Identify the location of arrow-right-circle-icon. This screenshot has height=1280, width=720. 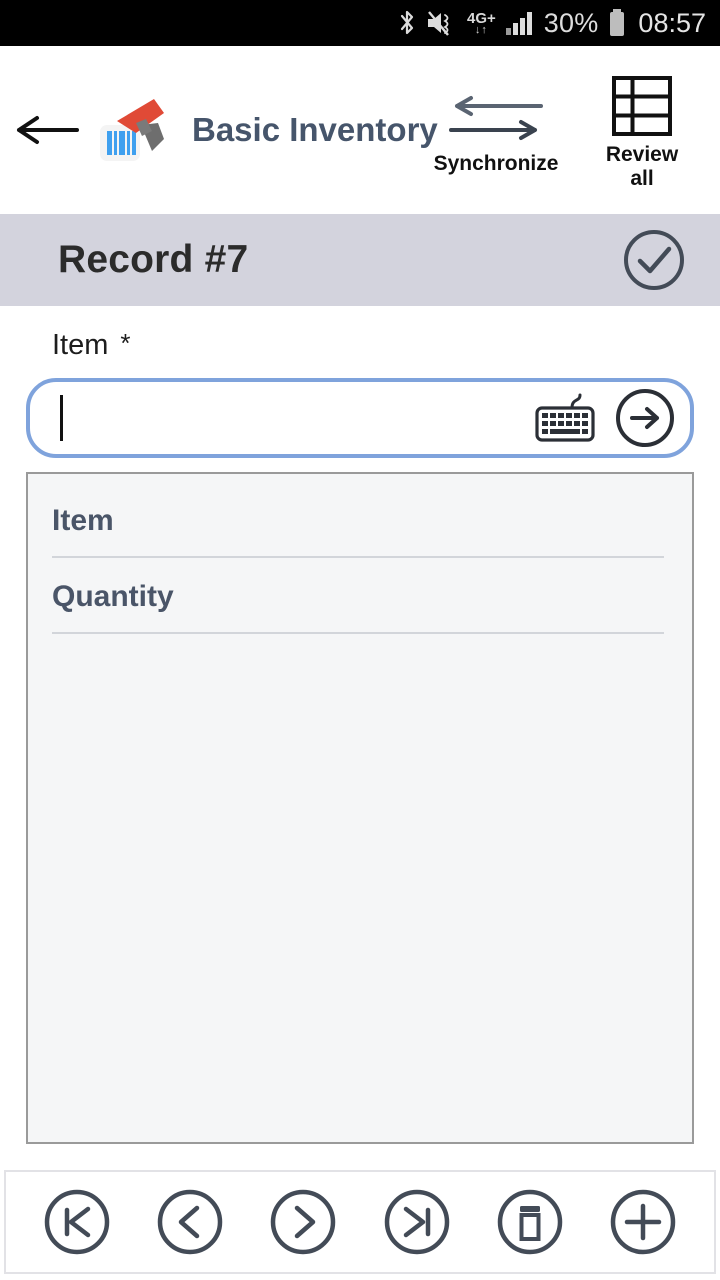
(645, 418).